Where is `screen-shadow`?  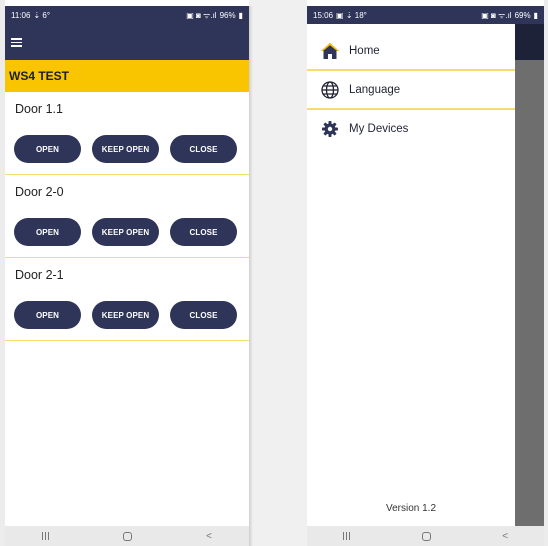 screen-shadow is located at coordinates (251, 276).